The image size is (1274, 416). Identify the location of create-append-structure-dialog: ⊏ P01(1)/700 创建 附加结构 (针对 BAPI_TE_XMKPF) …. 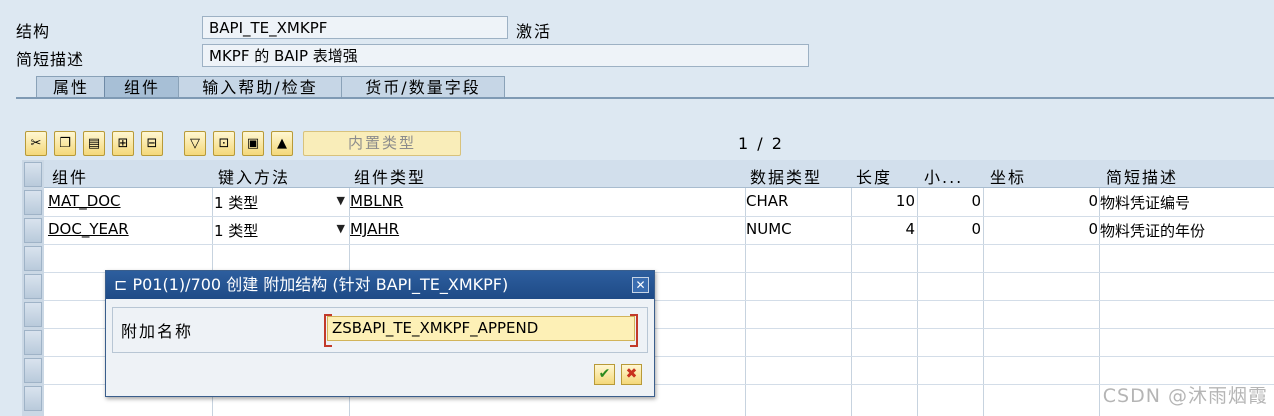
(380, 333).